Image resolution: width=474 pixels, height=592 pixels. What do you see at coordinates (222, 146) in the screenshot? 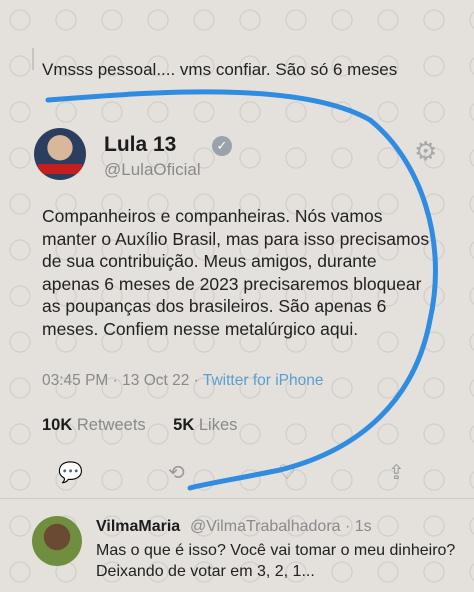
I see `verified-badge-icon: ✓` at bounding box center [222, 146].